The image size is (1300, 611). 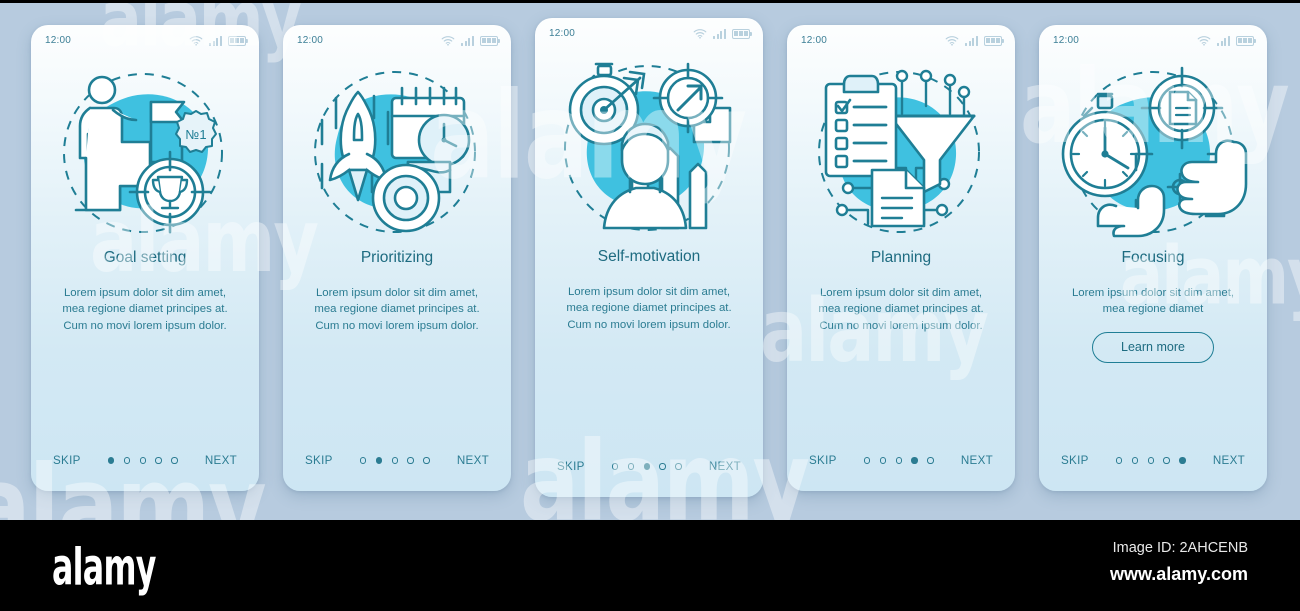 I want to click on page-title: Focusing, so click(x=1153, y=257).